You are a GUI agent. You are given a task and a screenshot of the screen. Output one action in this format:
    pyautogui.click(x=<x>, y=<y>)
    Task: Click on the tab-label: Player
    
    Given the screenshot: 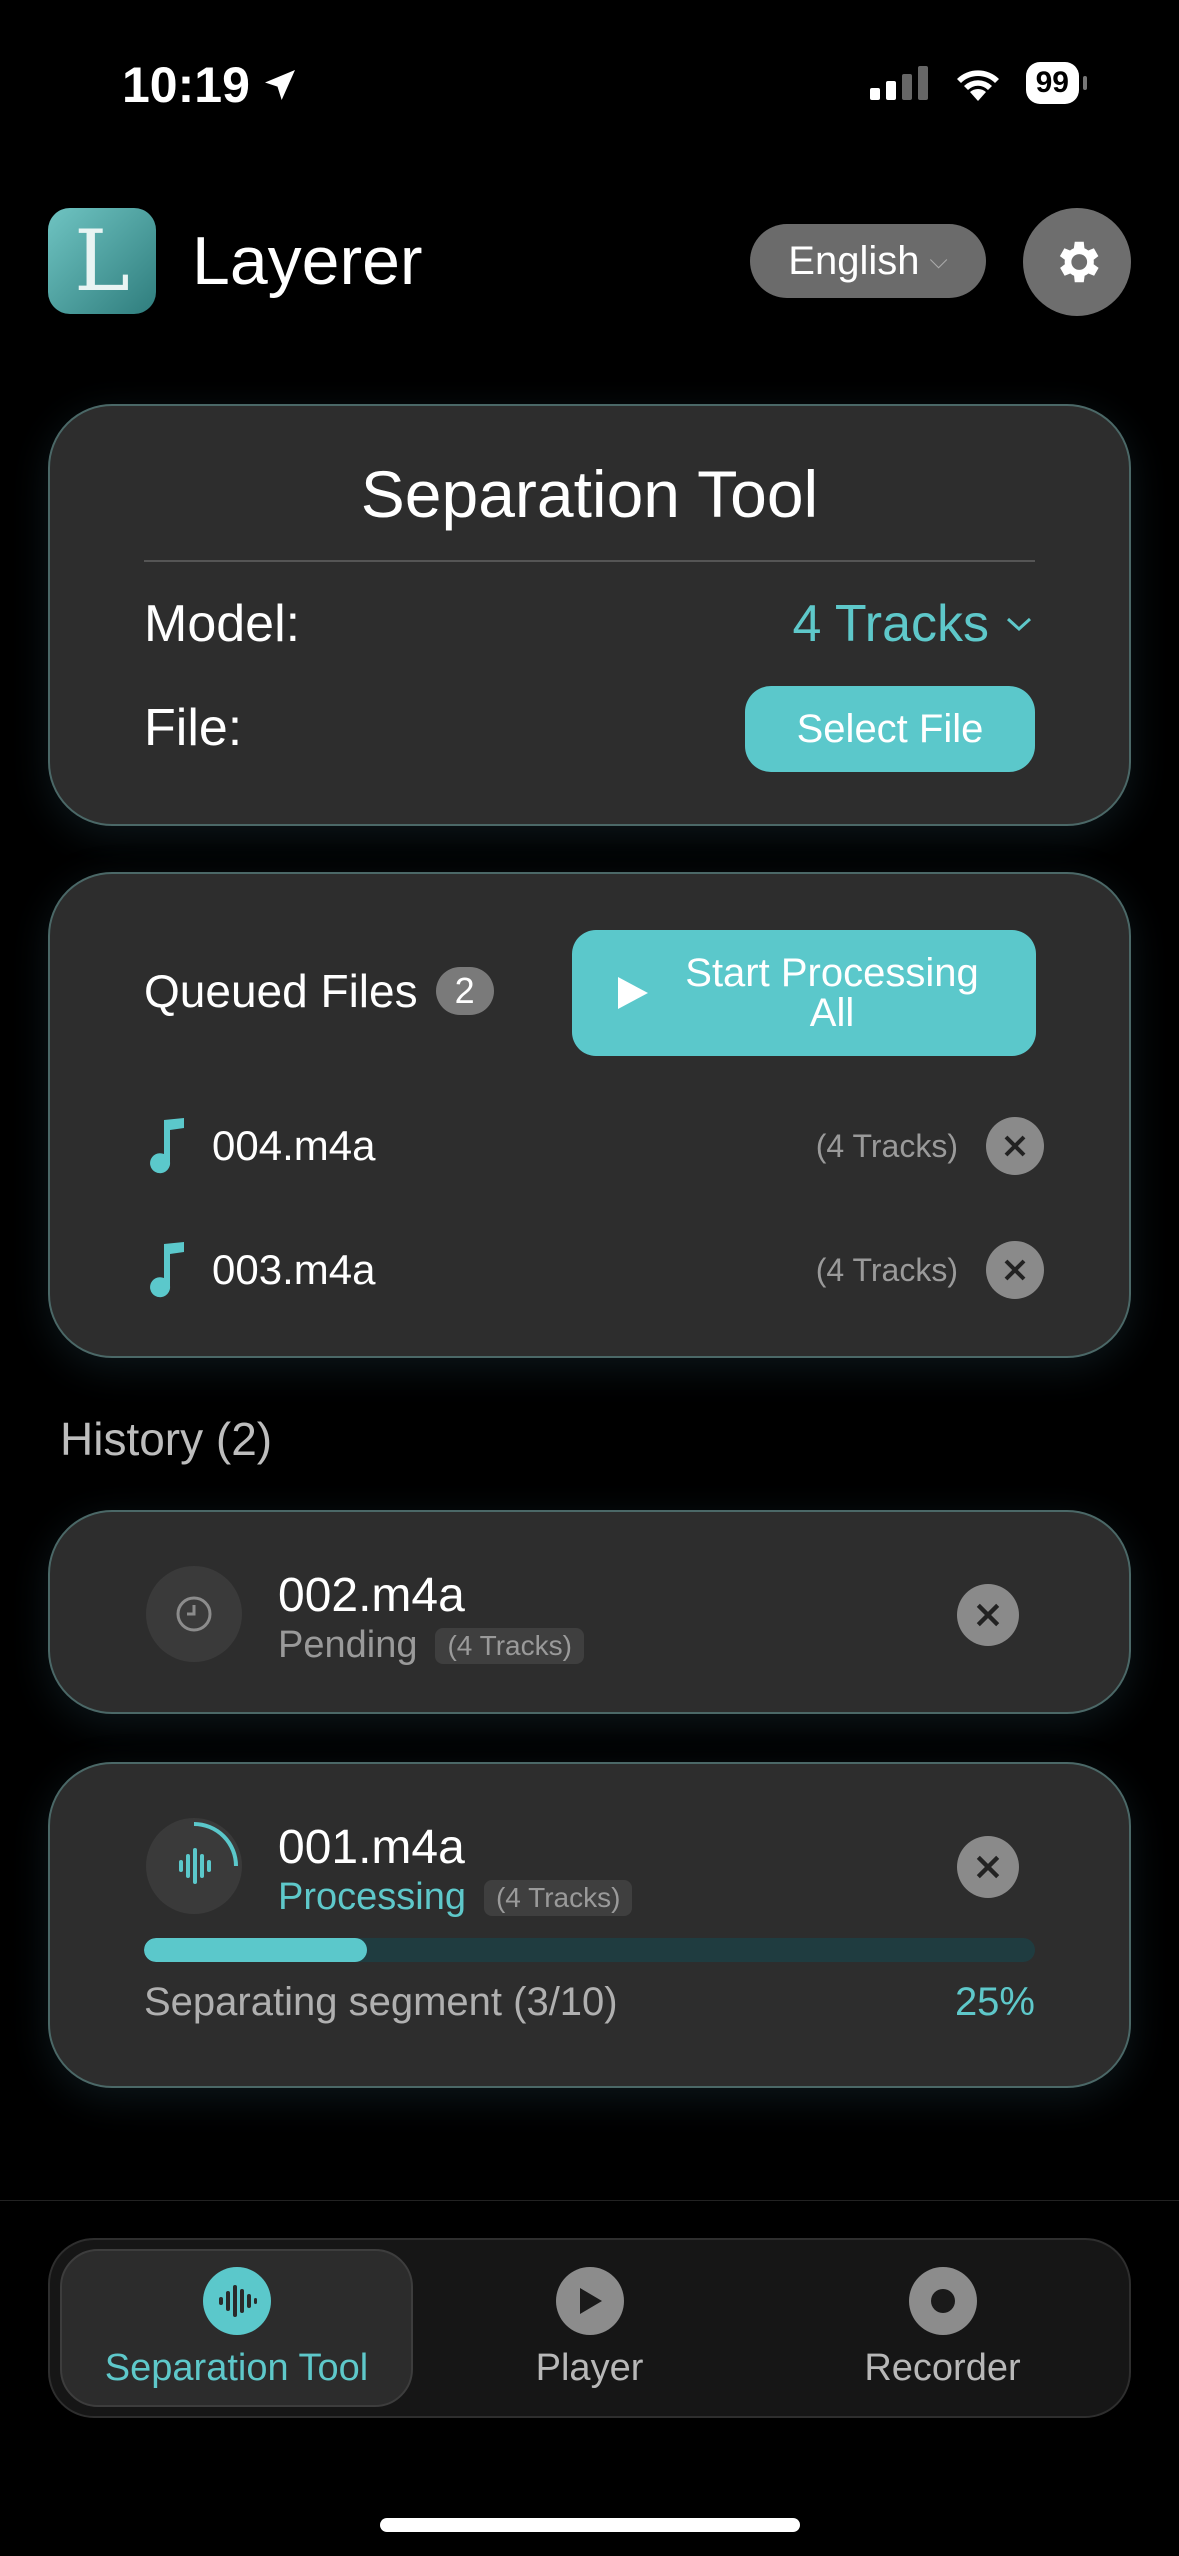 What is the action you would take?
    pyautogui.click(x=589, y=2367)
    